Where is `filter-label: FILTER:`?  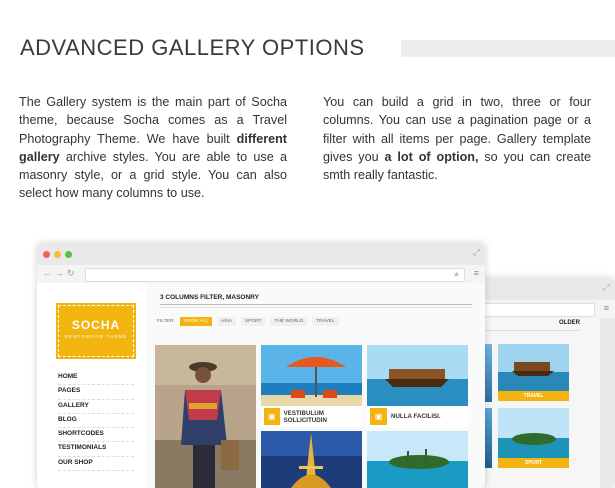 filter-label: FILTER: is located at coordinates (166, 321).